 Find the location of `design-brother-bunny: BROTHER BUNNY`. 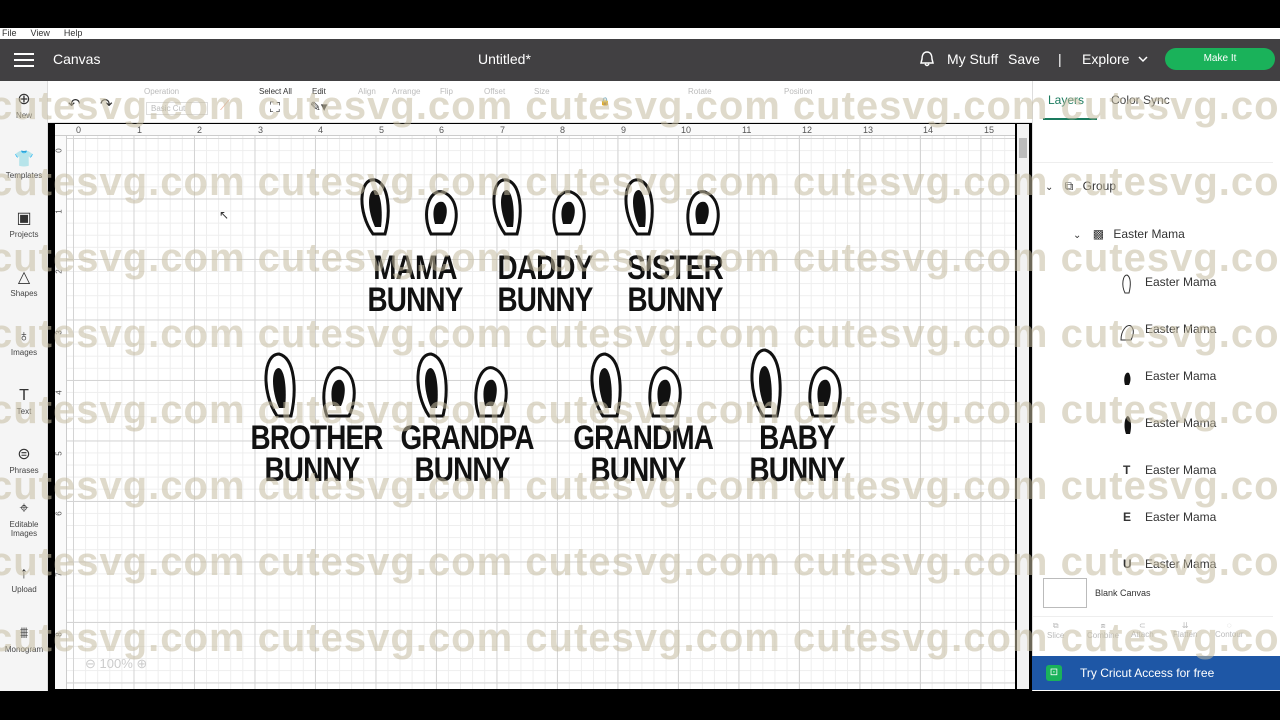

design-brother-bunny: BROTHER BUNNY is located at coordinates (313, 426).